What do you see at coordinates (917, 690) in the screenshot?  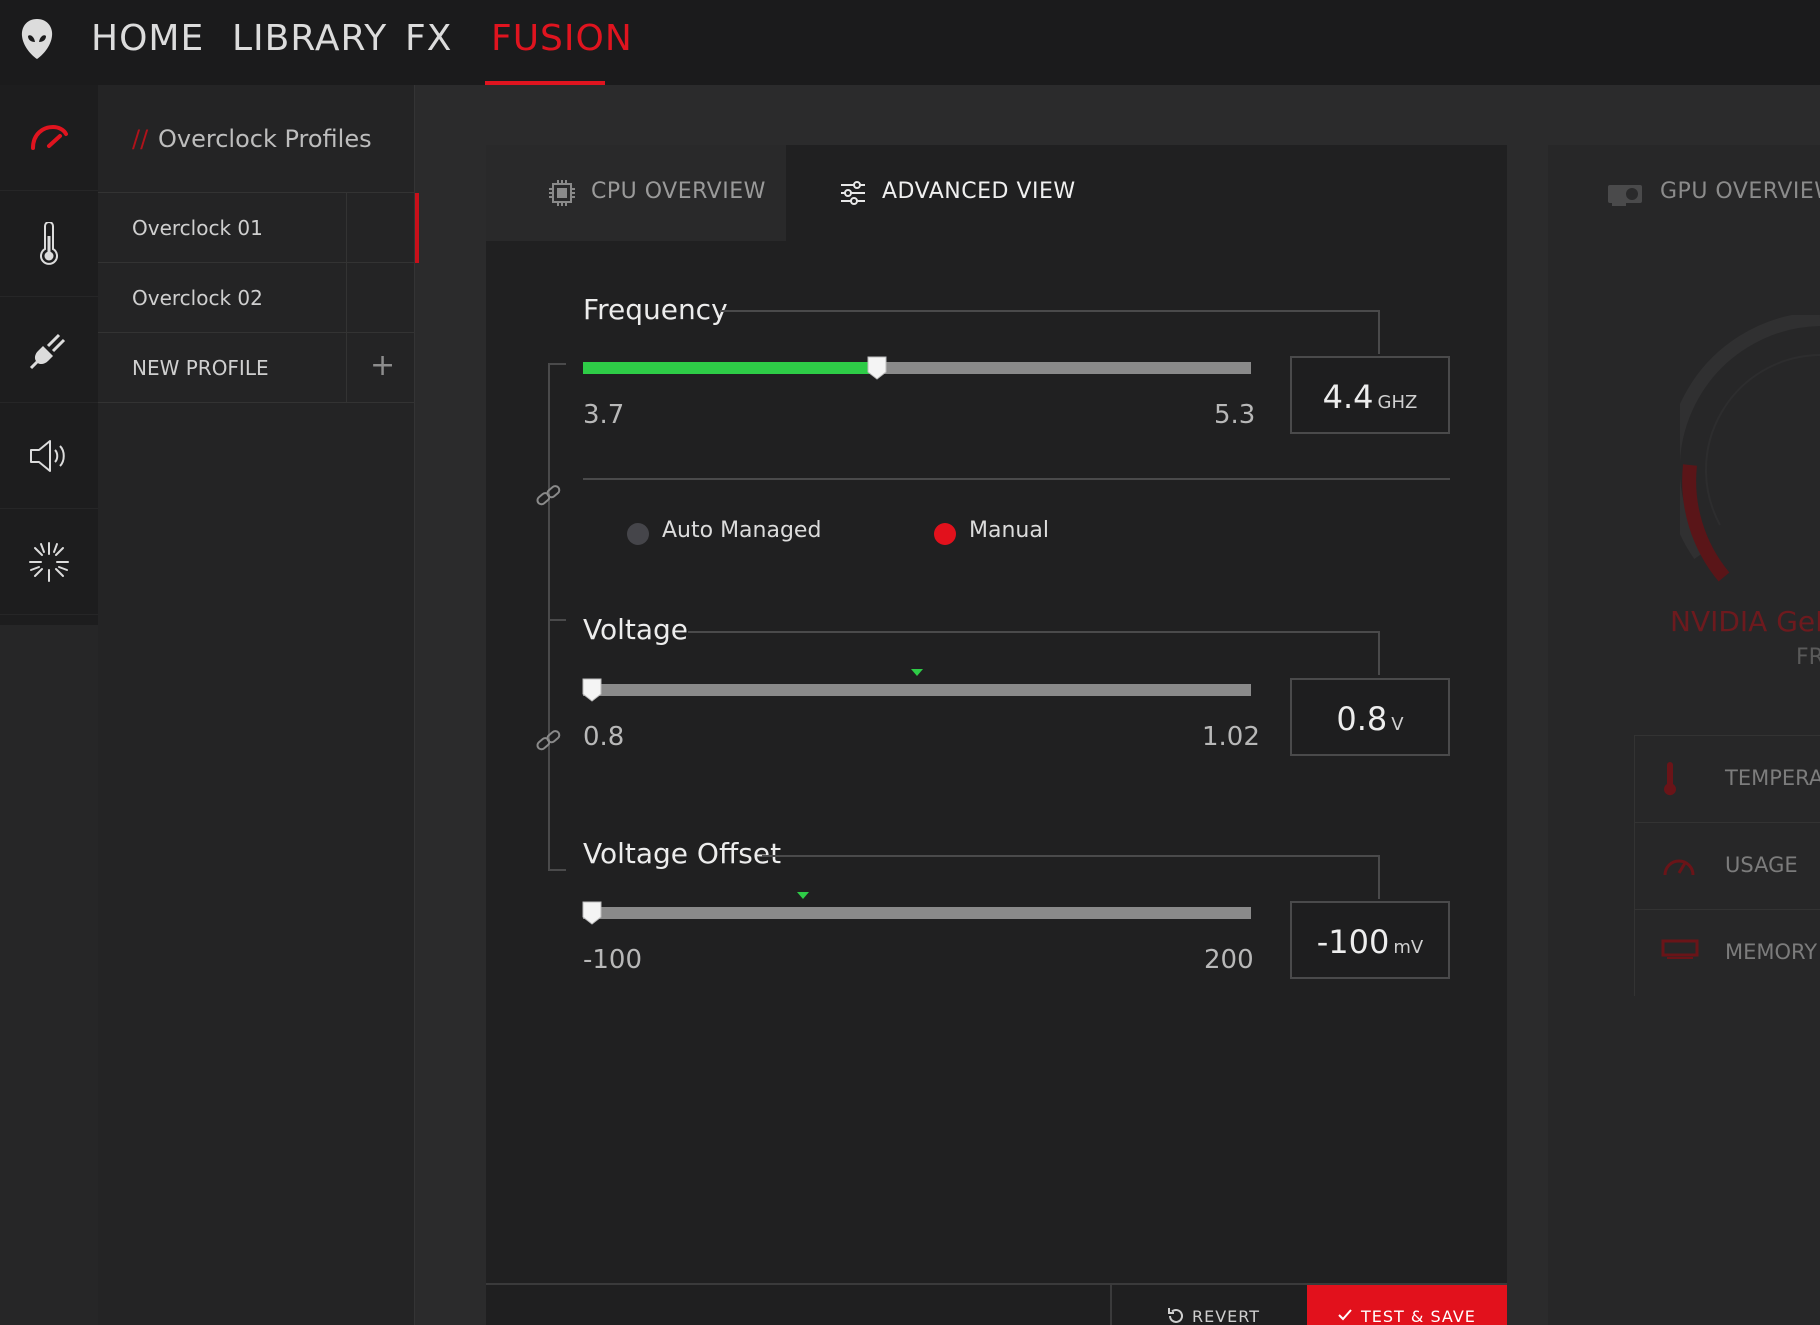 I see `voltage-slider-track` at bounding box center [917, 690].